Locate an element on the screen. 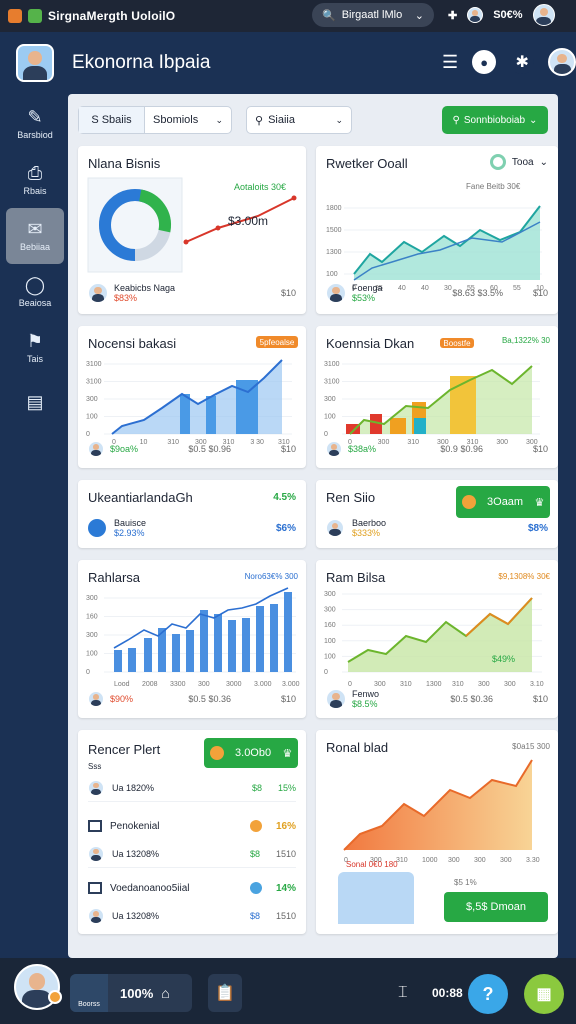 This screenshot has width=576, height=1024. card-badge-green: Ba,1322% 30 is located at coordinates (525, 340).